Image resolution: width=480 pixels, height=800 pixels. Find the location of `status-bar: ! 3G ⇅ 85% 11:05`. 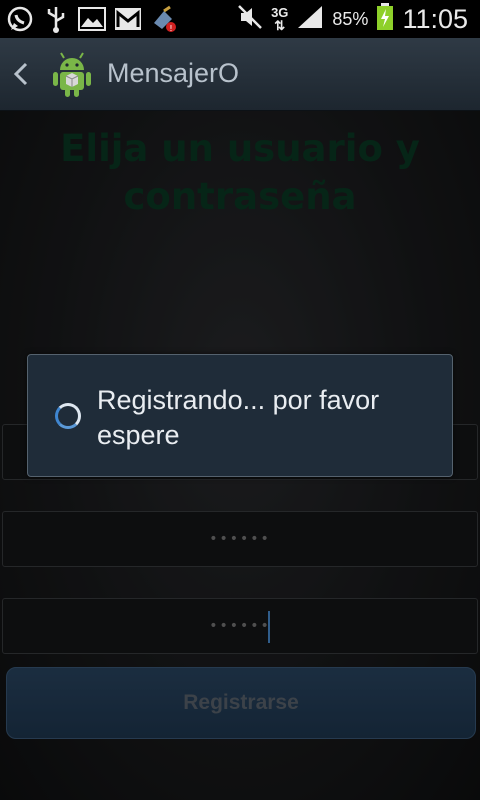

status-bar: ! 3G ⇅ 85% 11:05 is located at coordinates (240, 19).